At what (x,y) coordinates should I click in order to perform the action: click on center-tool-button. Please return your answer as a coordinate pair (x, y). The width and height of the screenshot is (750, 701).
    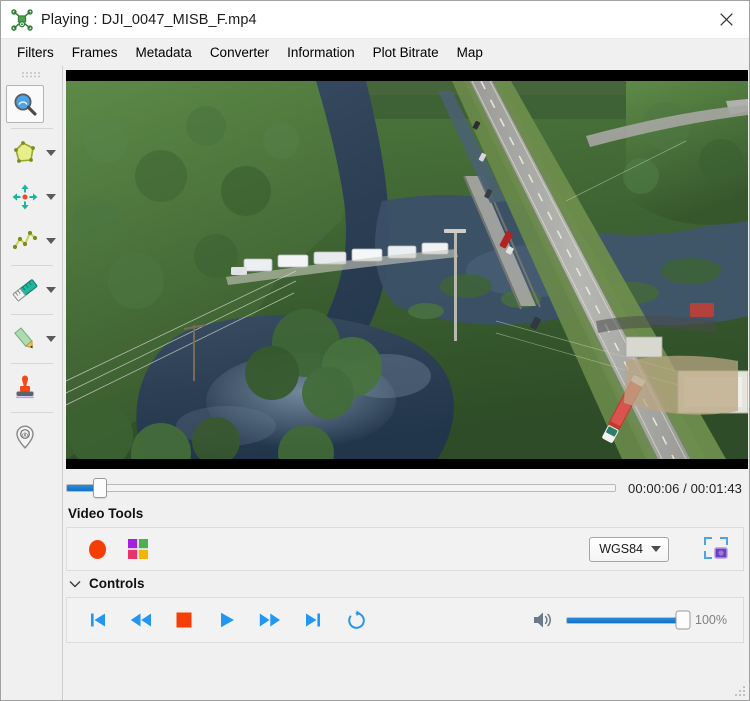
    Looking at the image, I should click on (25, 197).